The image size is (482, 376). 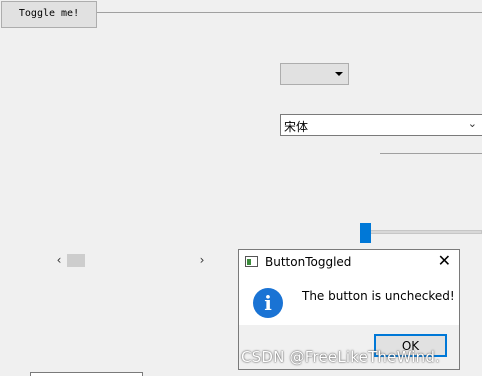 I want to click on empty-combobox, so click(x=314, y=74).